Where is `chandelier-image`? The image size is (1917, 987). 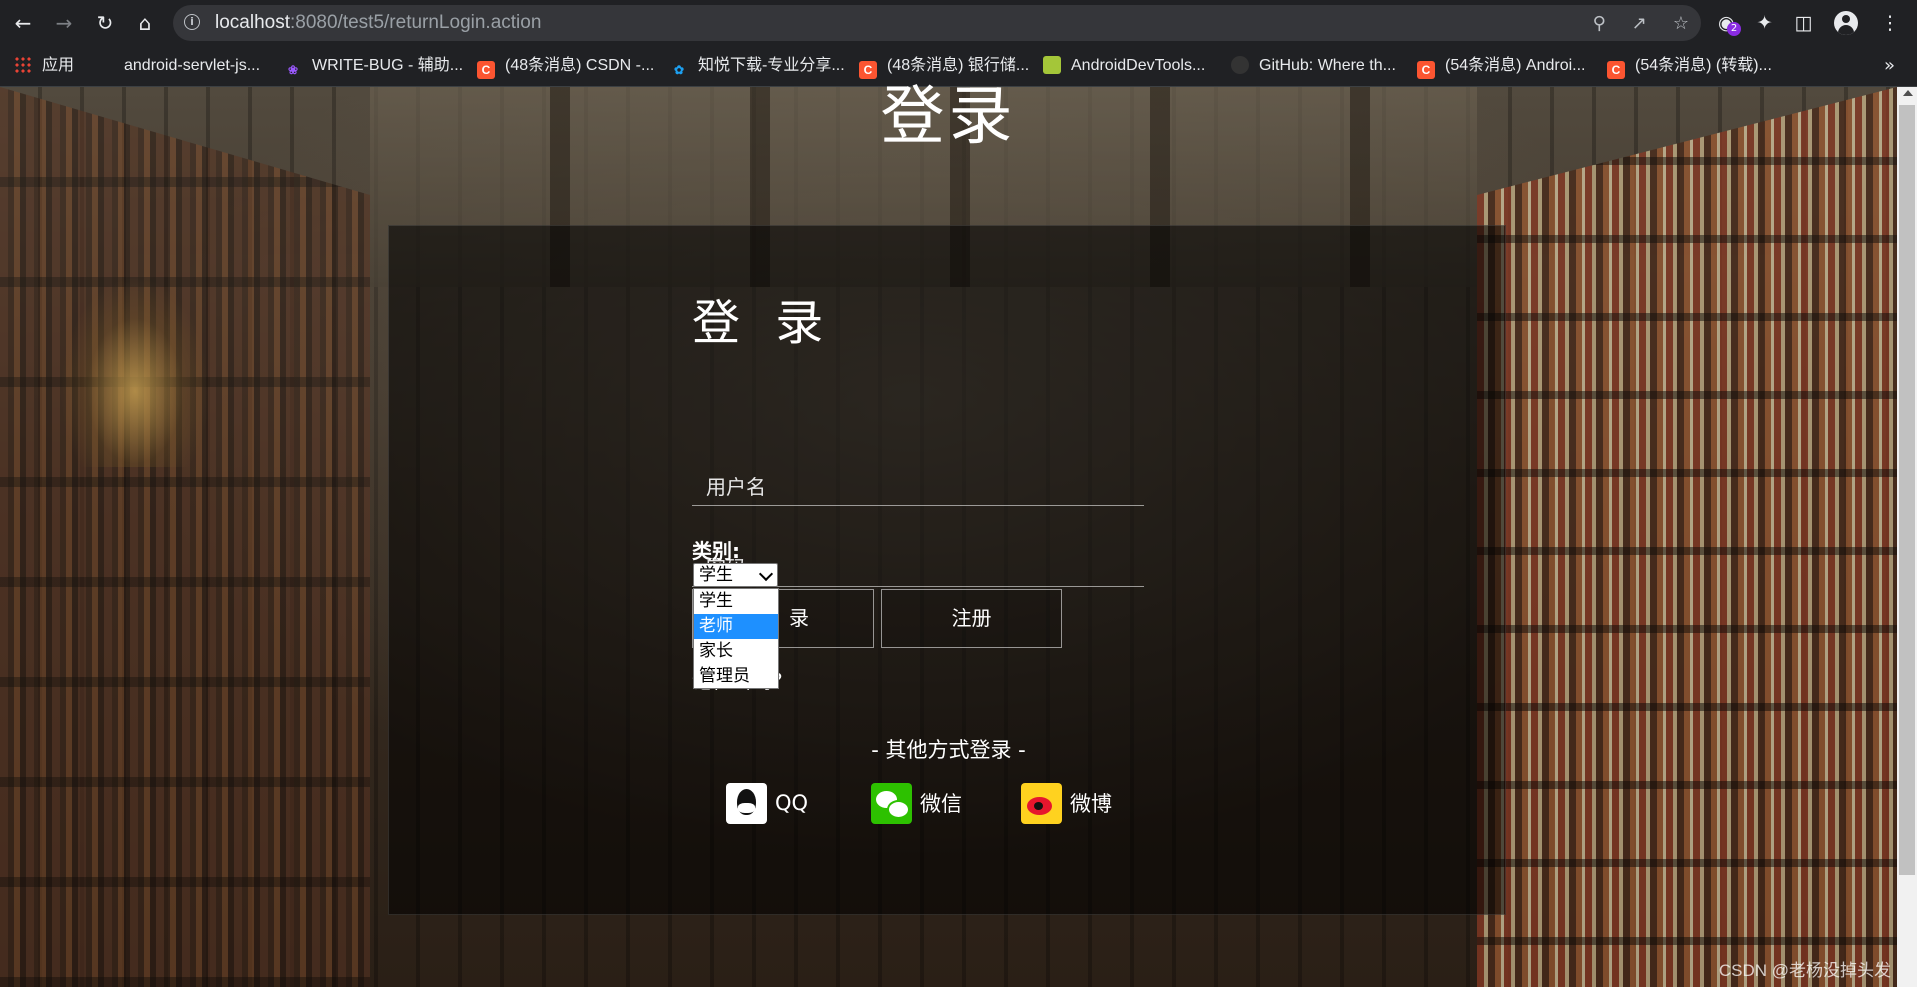 chandelier-image is located at coordinates (135, 372).